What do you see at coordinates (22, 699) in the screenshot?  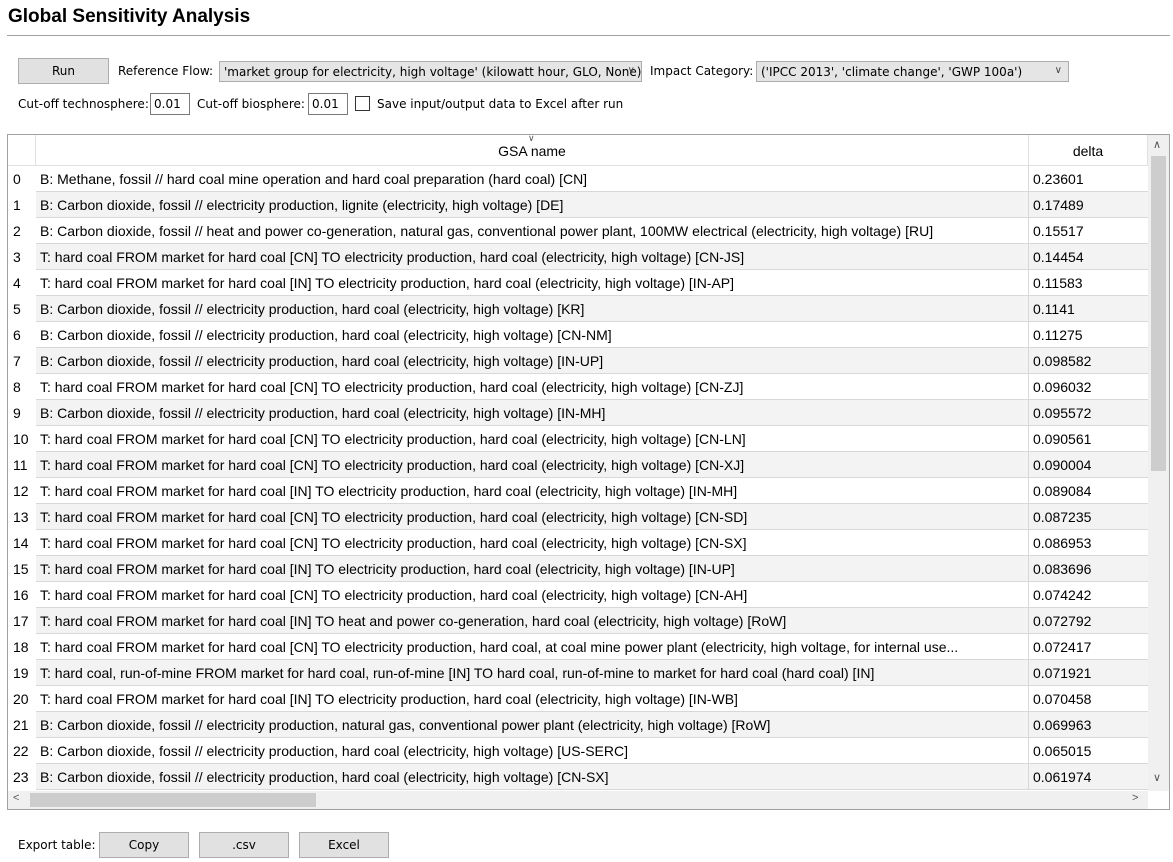 I see `row-index: 20` at bounding box center [22, 699].